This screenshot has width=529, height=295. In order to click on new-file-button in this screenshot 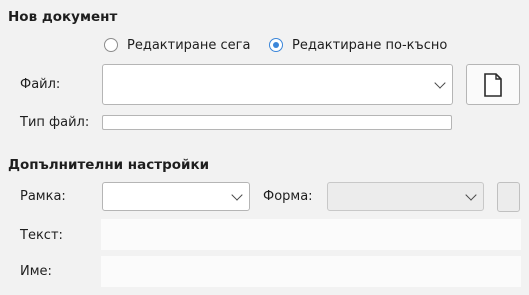, I will do `click(493, 84)`.